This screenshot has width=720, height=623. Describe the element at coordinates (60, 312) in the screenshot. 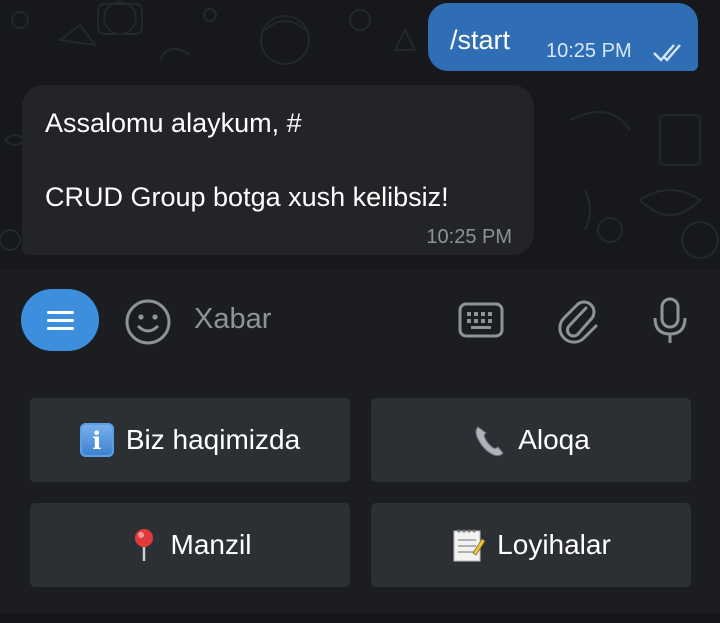

I see `menu-icon` at that location.